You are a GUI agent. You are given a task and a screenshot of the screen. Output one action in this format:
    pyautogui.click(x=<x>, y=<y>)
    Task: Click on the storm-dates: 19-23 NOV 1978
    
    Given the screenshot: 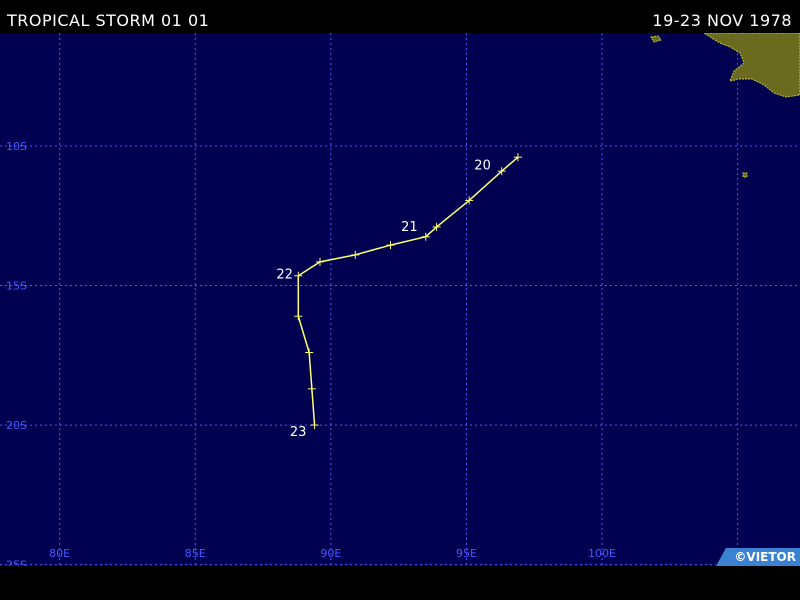 What is the action you would take?
    pyautogui.click(x=722, y=20)
    